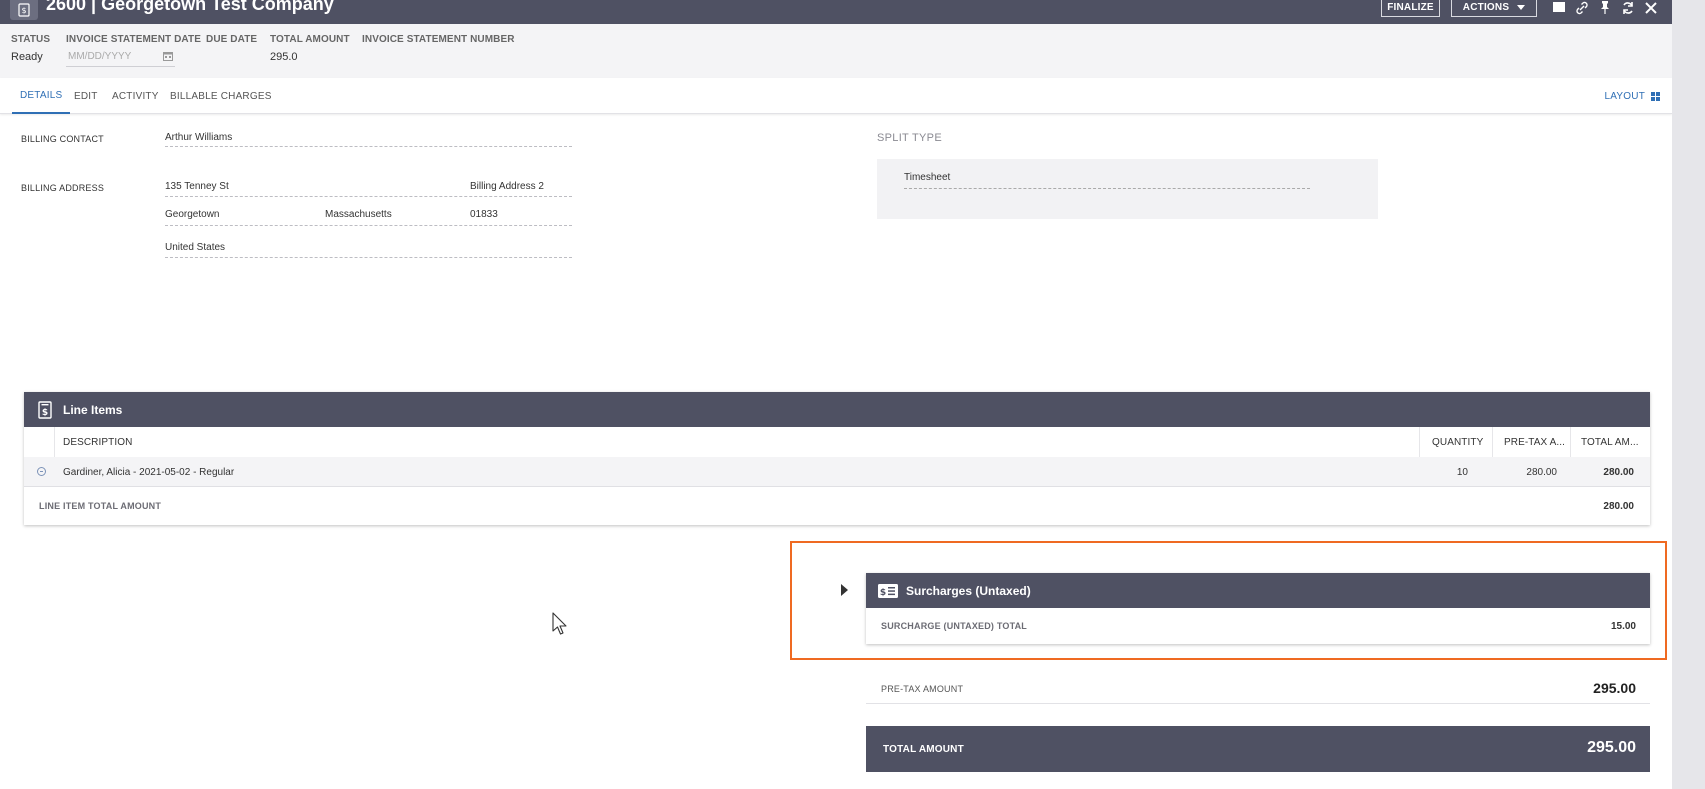 The height and width of the screenshot is (789, 1705). Describe the element at coordinates (1258, 749) in the screenshot. I see `total-amount-bar: TOTAL AMOUNT 295.00` at that location.